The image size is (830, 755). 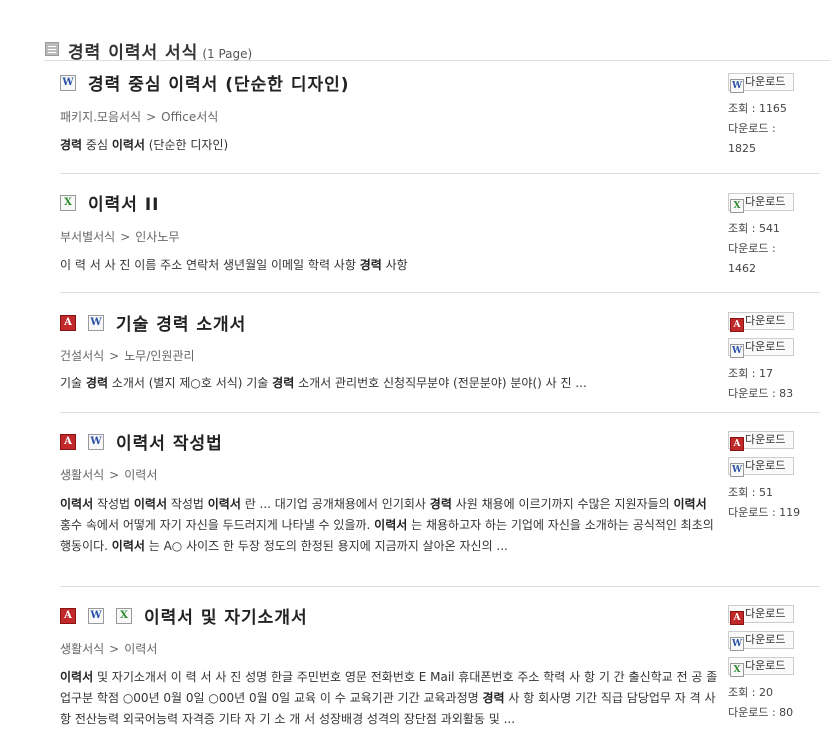 What do you see at coordinates (757, 108) in the screenshot?
I see `view-count: 조회 : 1165` at bounding box center [757, 108].